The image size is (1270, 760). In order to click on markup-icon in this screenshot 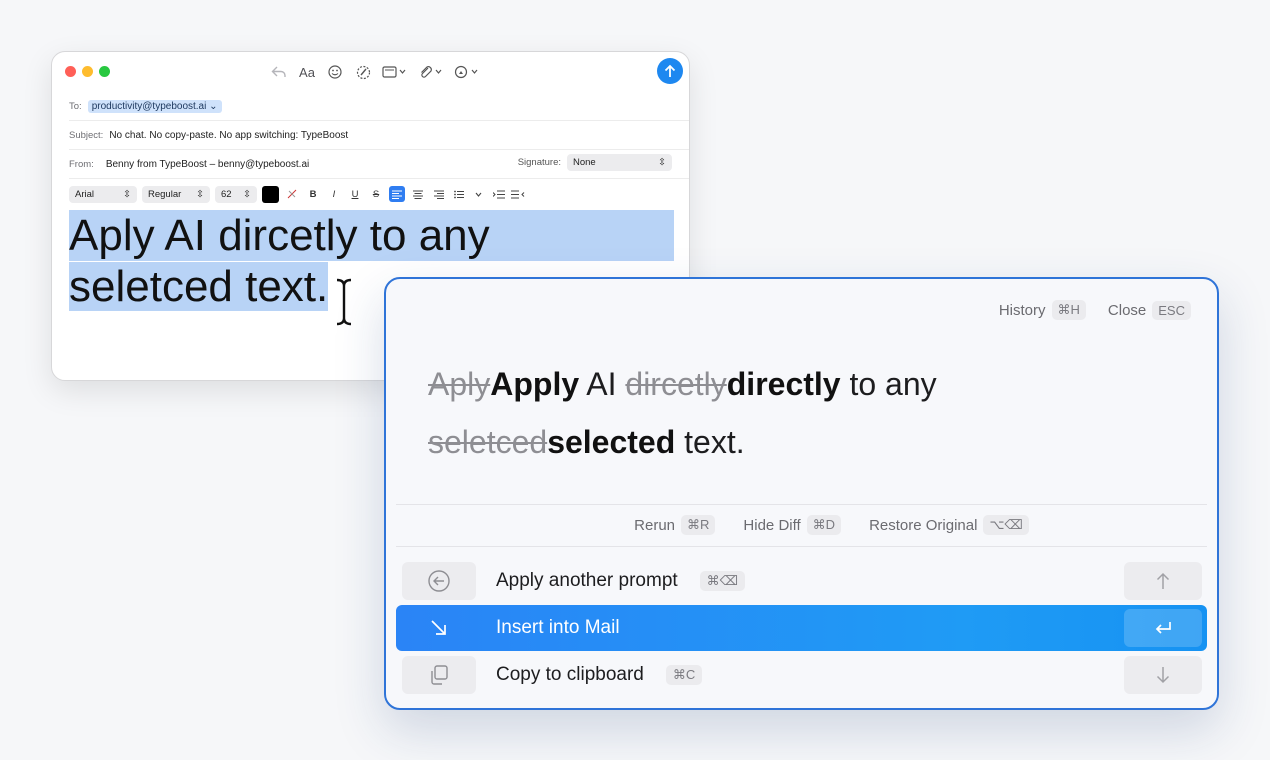, I will do `click(363, 72)`.